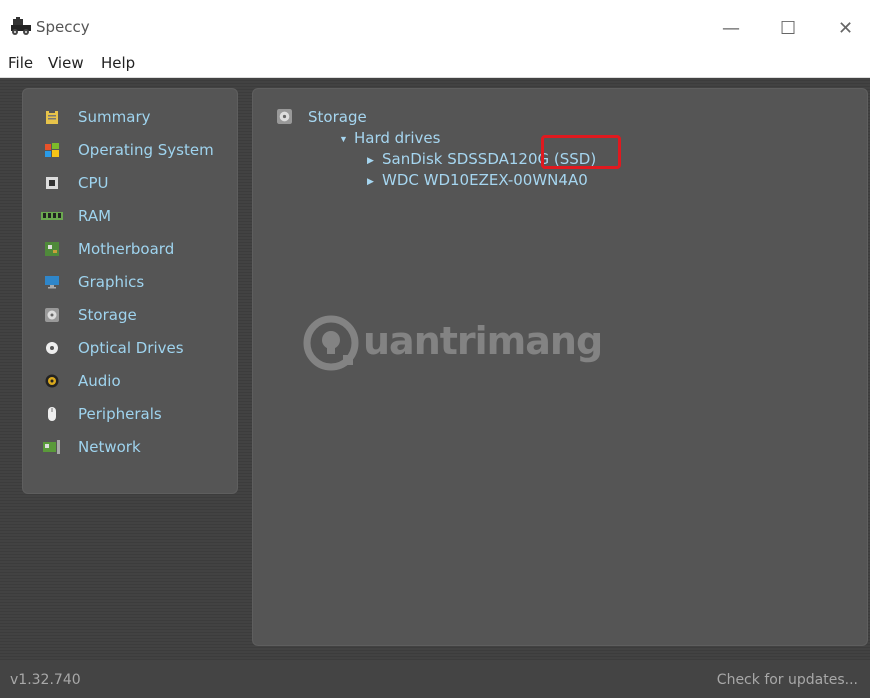  I want to click on monitor-icon, so click(52, 282).